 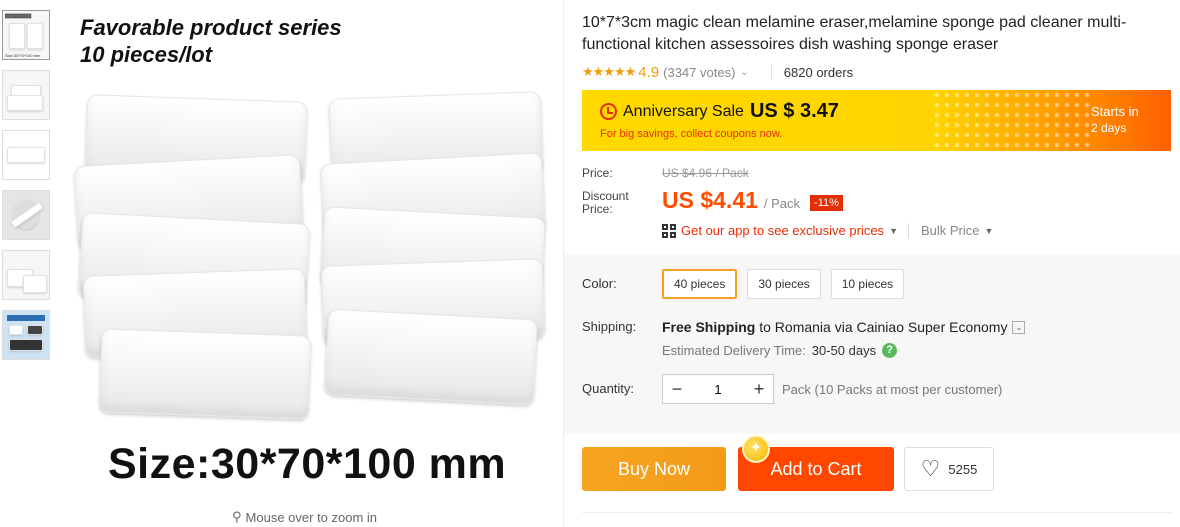 I want to click on sale-subtitle: For big savings, collect coupons now., so click(x=691, y=134).